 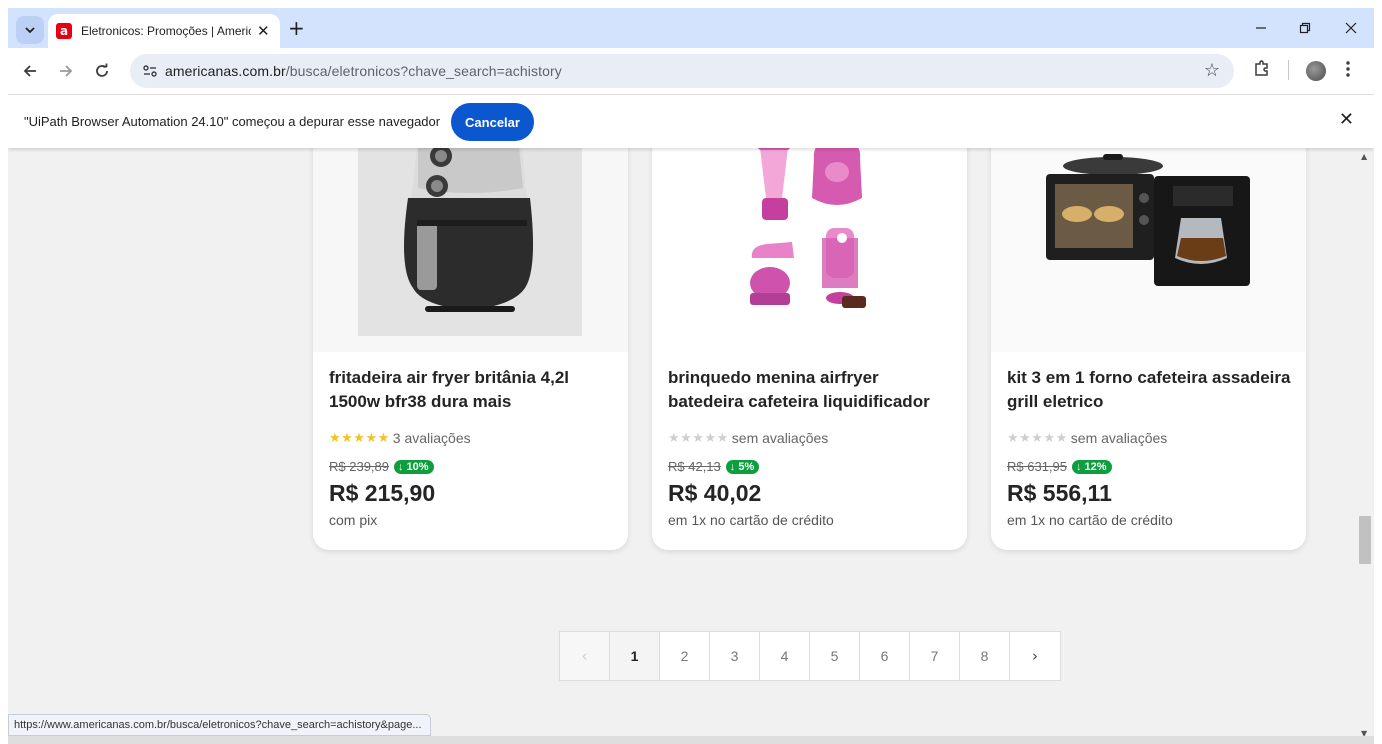 What do you see at coordinates (1035, 656) in the screenshot?
I see `next-page-button: ›` at bounding box center [1035, 656].